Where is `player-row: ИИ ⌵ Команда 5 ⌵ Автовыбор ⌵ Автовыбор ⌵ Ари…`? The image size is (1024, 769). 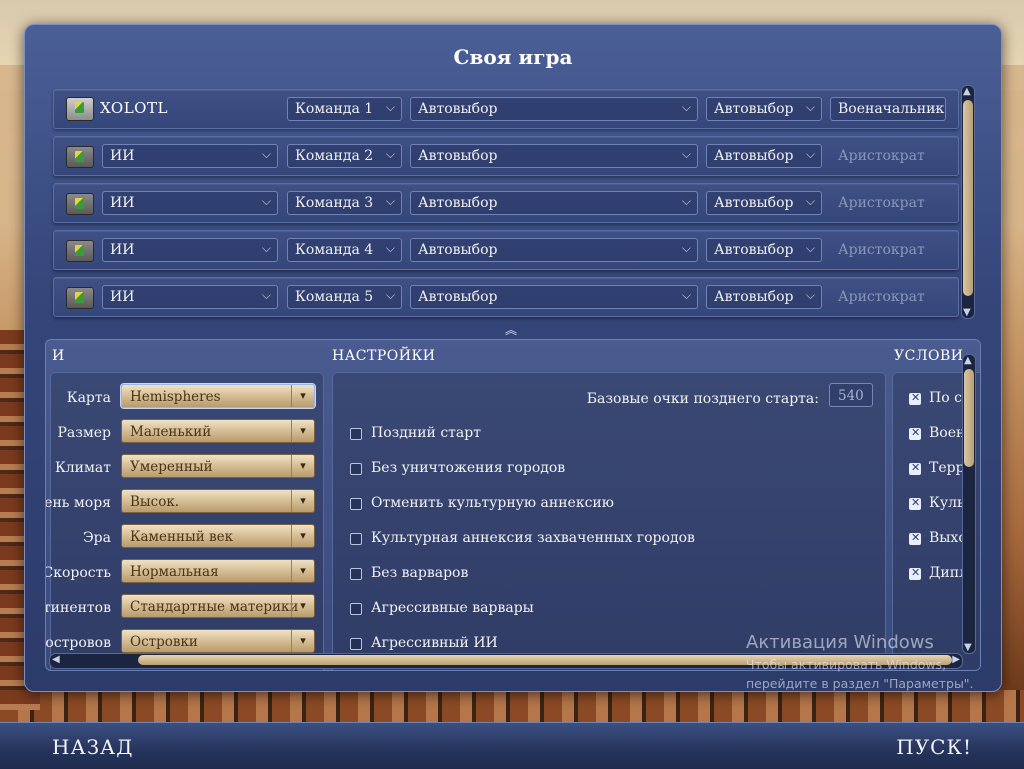
player-row: ИИ ⌵ Команда 5 ⌵ Автовыбор ⌵ Автовыбор ⌵ Ари… is located at coordinates (506, 297).